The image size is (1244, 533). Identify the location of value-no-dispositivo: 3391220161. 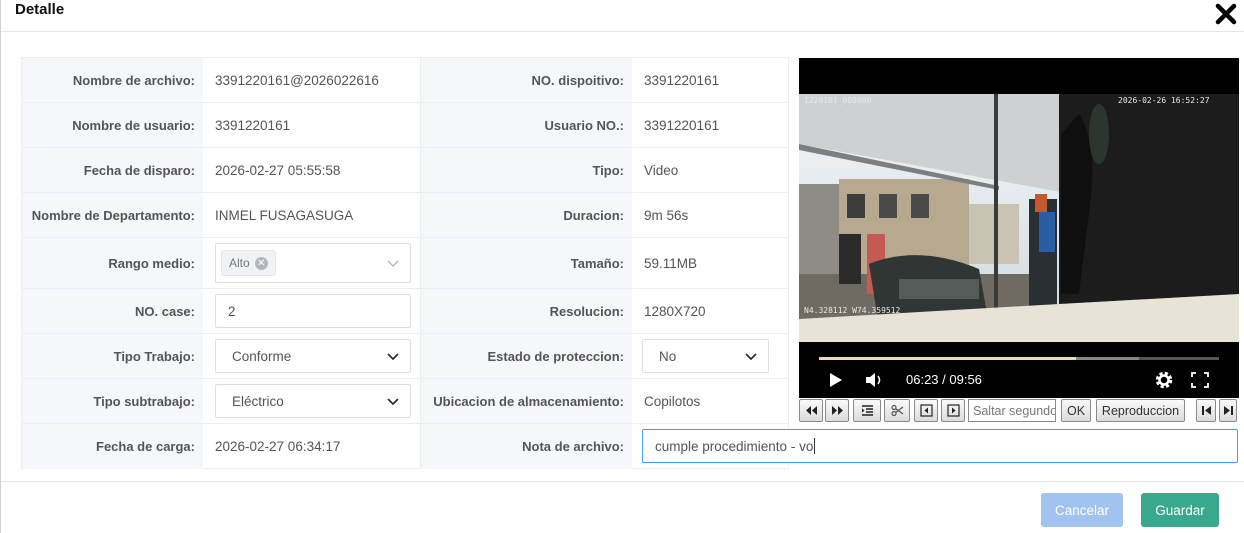
(710, 80).